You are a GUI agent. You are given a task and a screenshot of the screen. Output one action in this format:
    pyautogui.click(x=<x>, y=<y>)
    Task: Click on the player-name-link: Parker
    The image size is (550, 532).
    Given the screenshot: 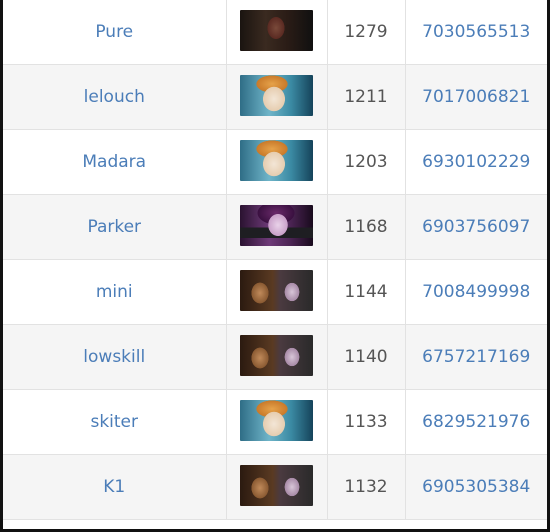 What is the action you would take?
    pyautogui.click(x=114, y=227)
    